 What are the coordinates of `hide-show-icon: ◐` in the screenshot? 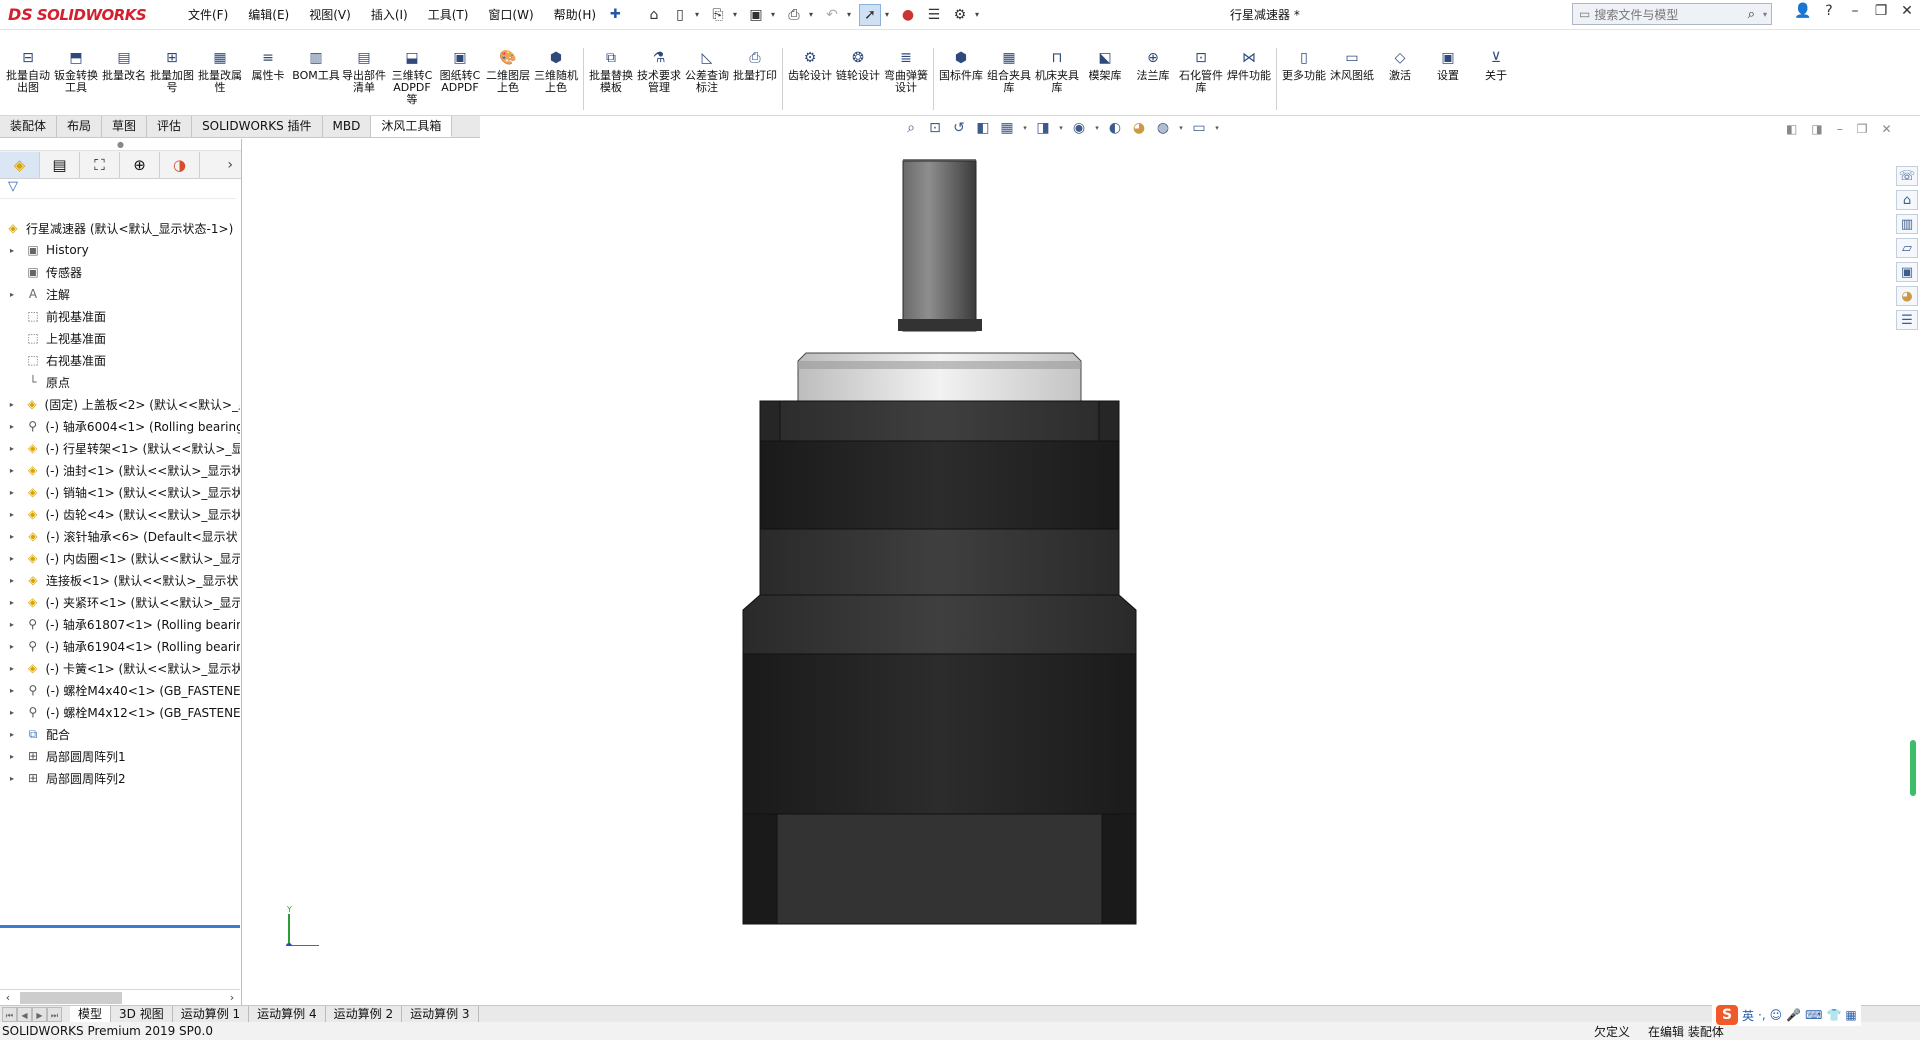 It's located at (1115, 128).